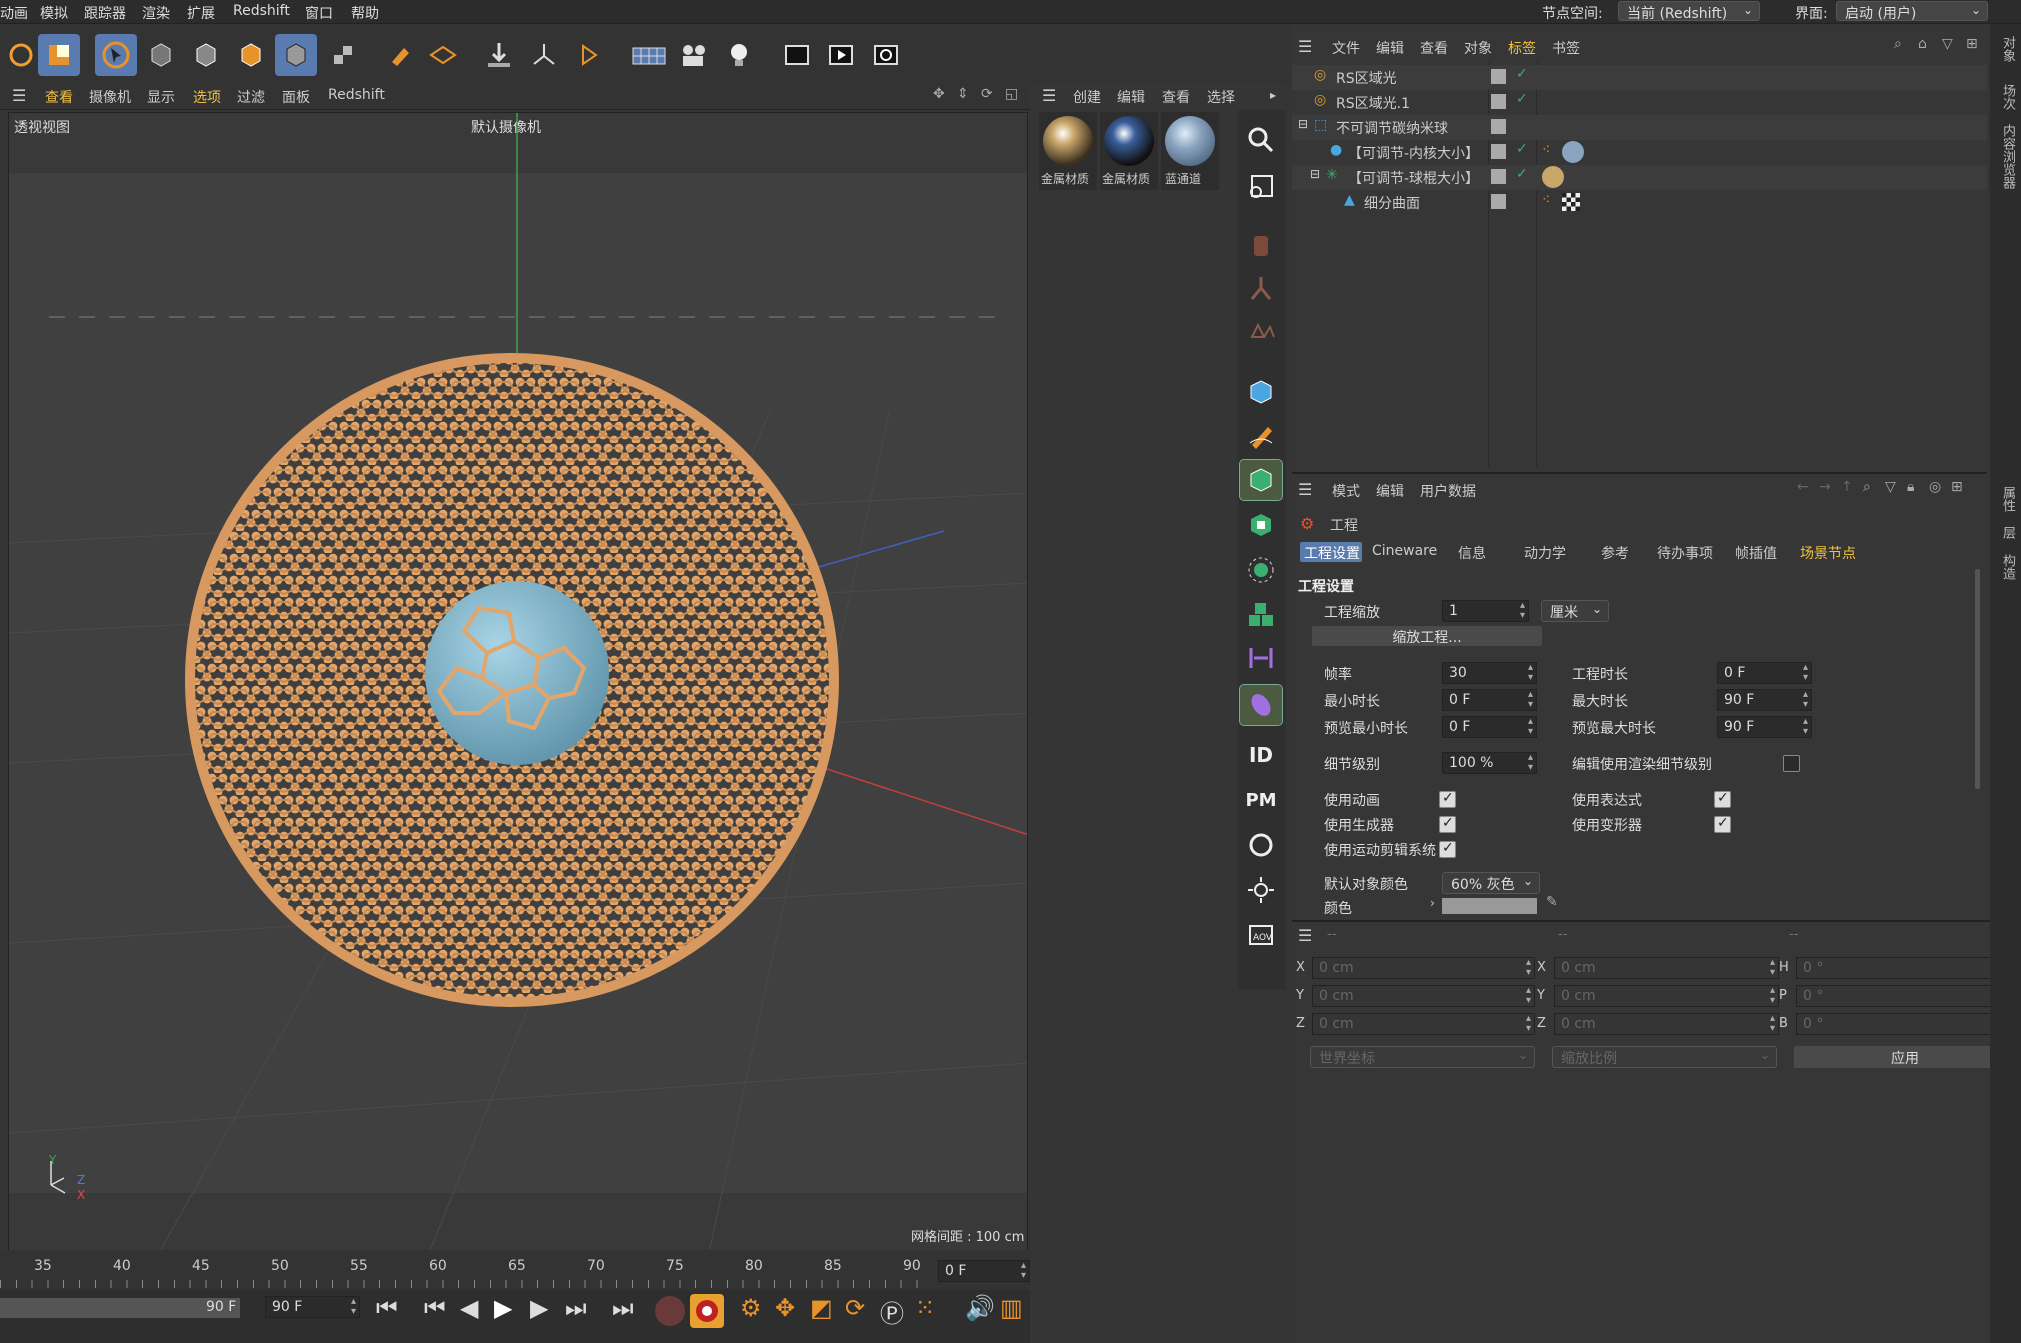 The width and height of the screenshot is (2021, 1343). What do you see at coordinates (785, 1308) in the screenshot?
I see `key-position-icon: ✥` at bounding box center [785, 1308].